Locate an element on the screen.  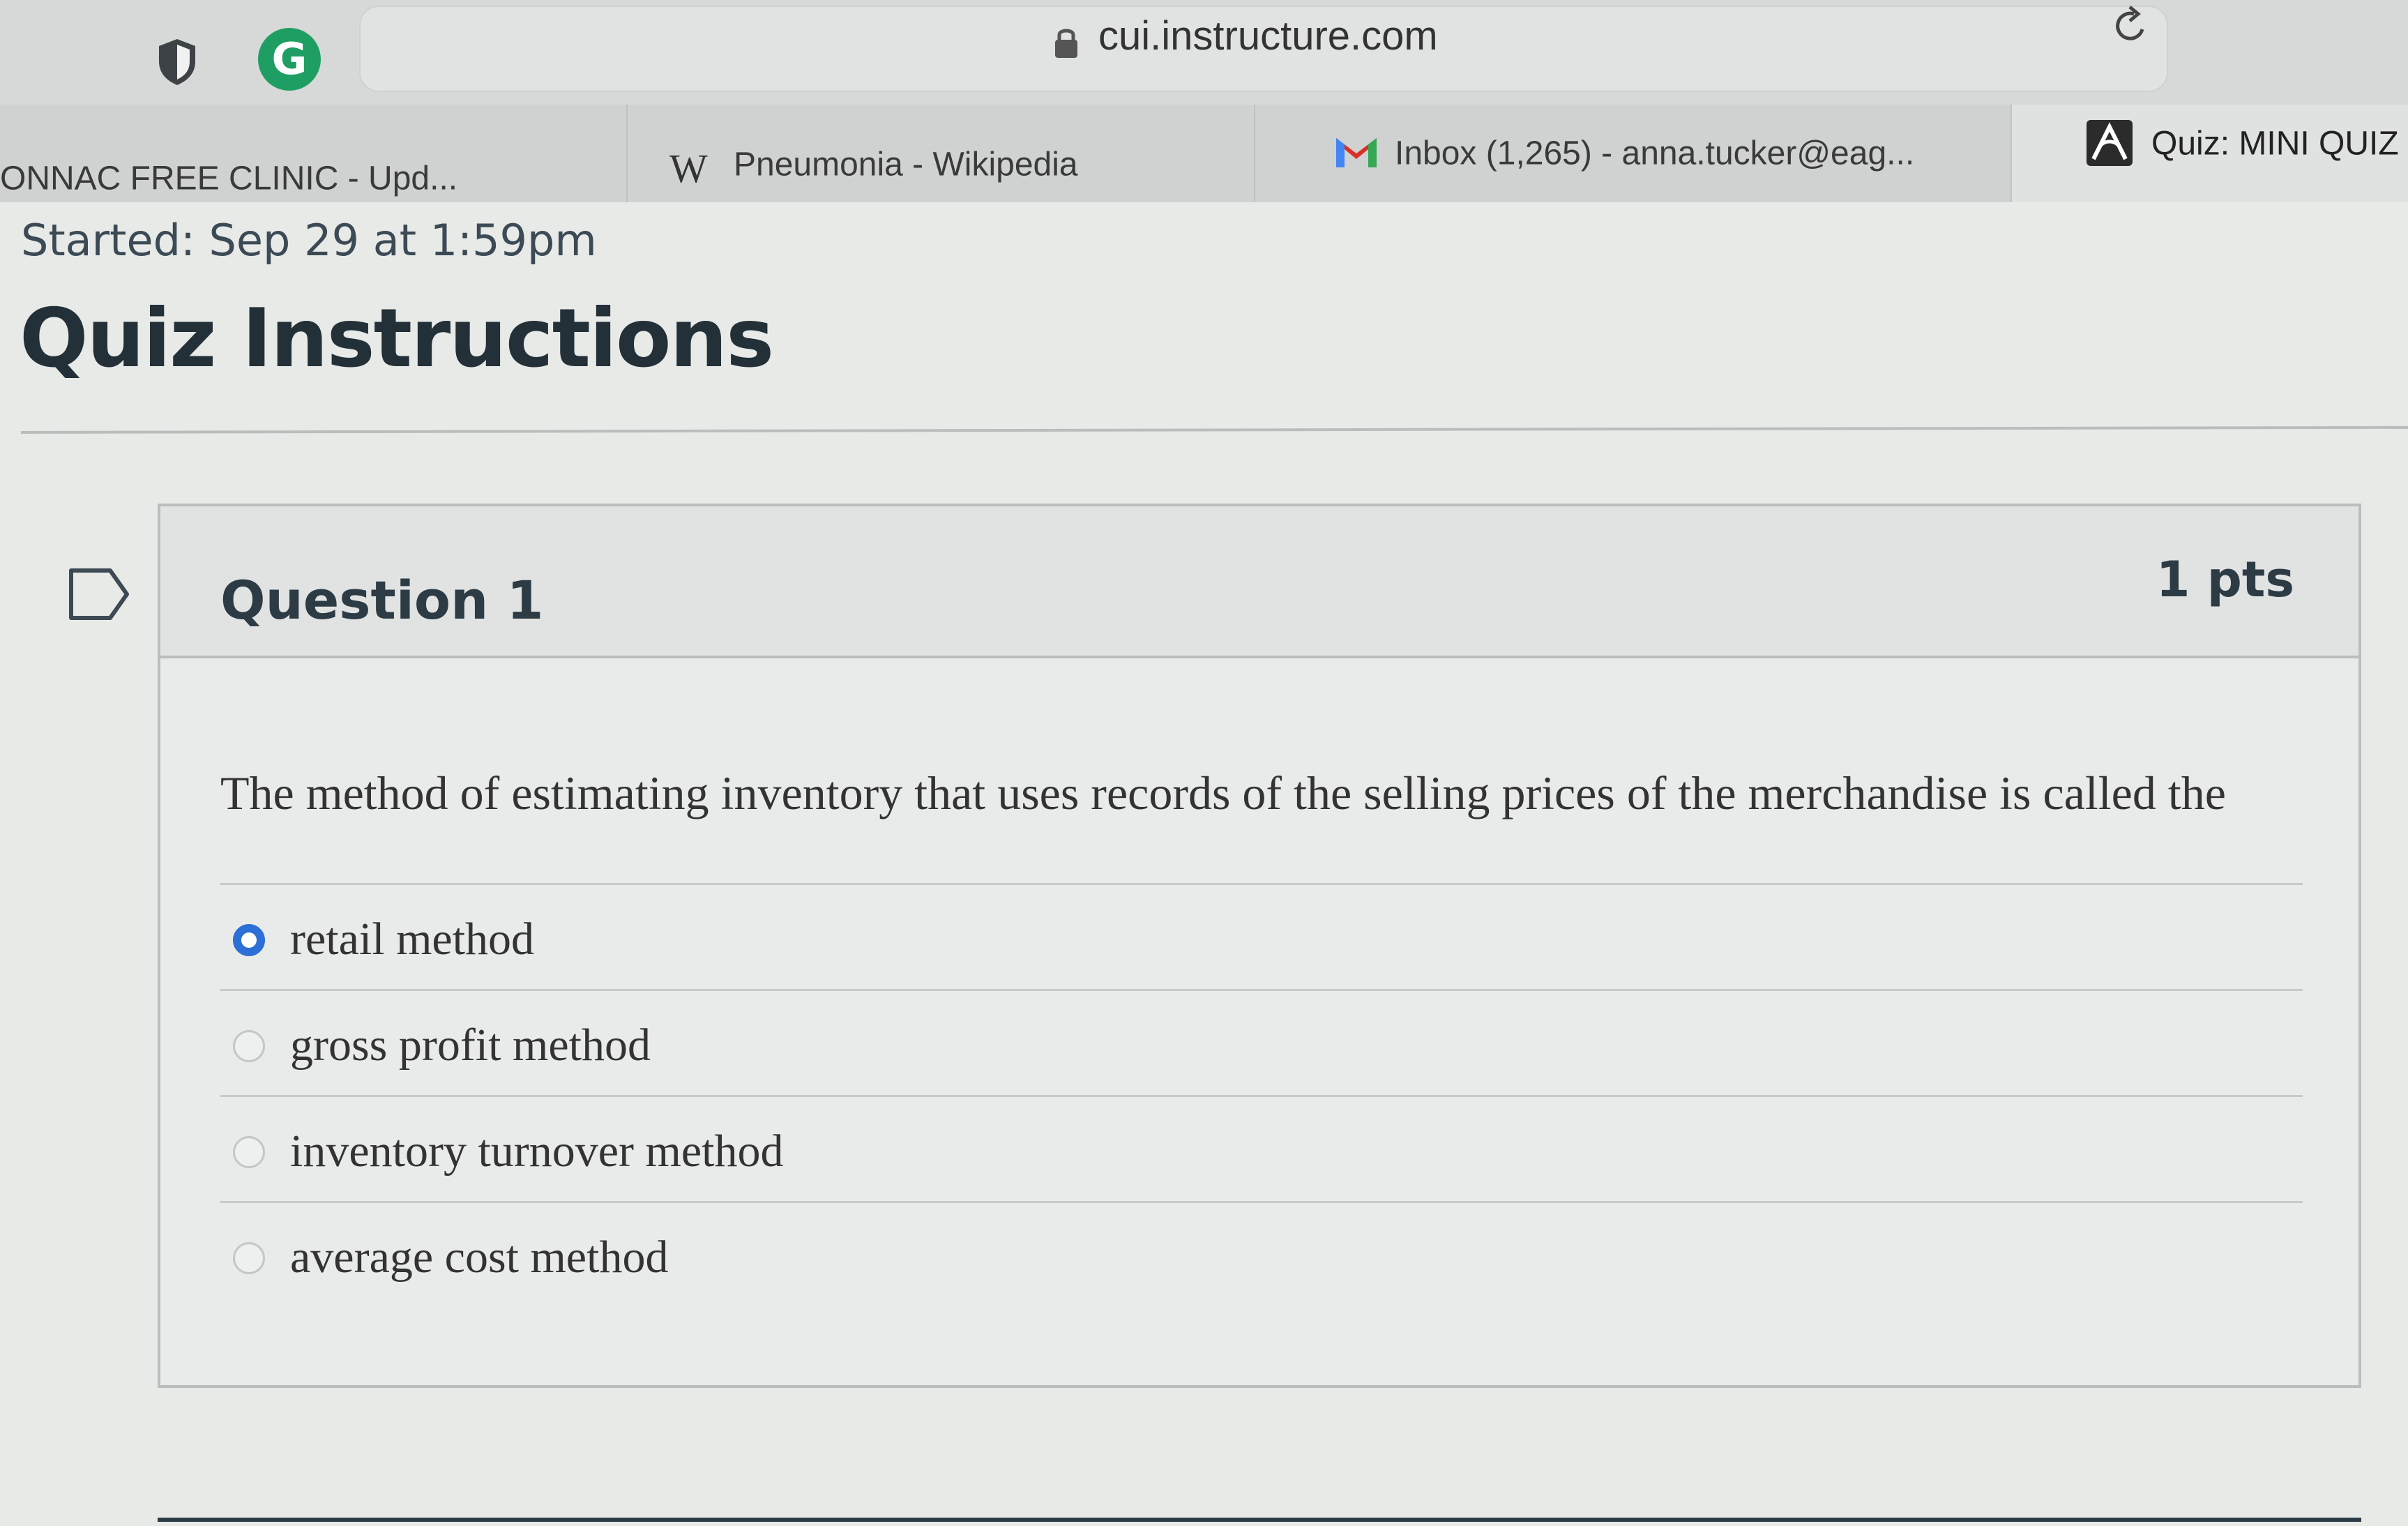
flag-question-icon is located at coordinates (99, 594).